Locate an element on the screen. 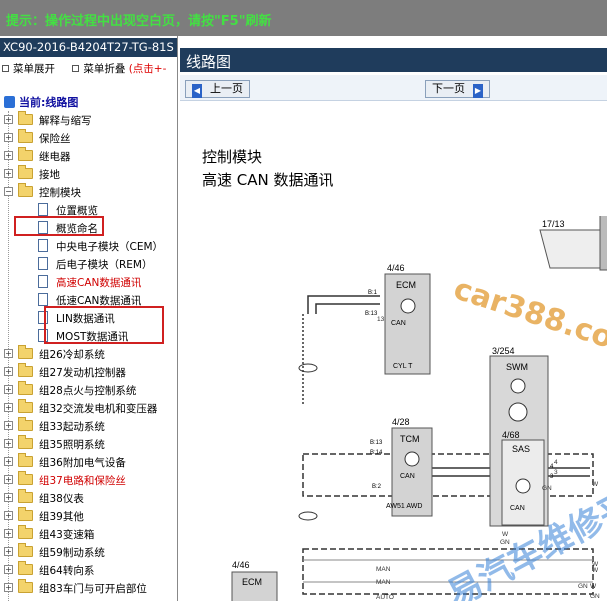  ecm-code: 4/46 is located at coordinates (396, 268).